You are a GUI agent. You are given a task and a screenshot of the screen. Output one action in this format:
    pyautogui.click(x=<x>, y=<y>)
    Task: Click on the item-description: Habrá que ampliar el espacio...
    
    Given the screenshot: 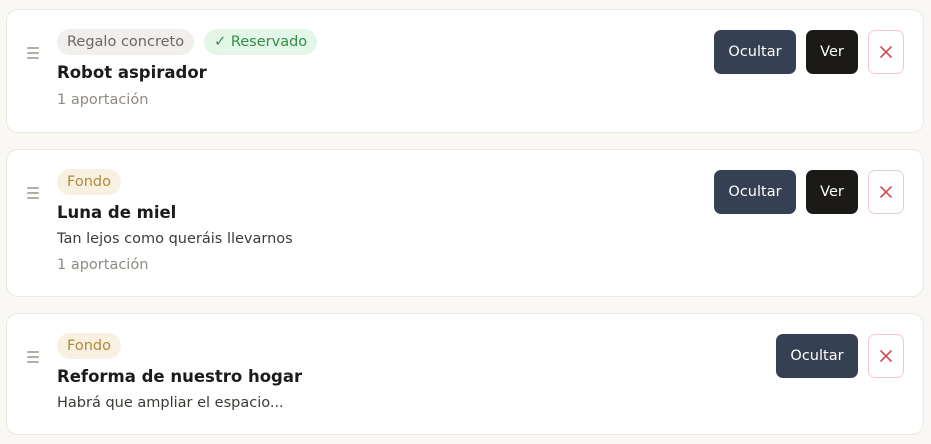 What is the action you would take?
    pyautogui.click(x=170, y=403)
    